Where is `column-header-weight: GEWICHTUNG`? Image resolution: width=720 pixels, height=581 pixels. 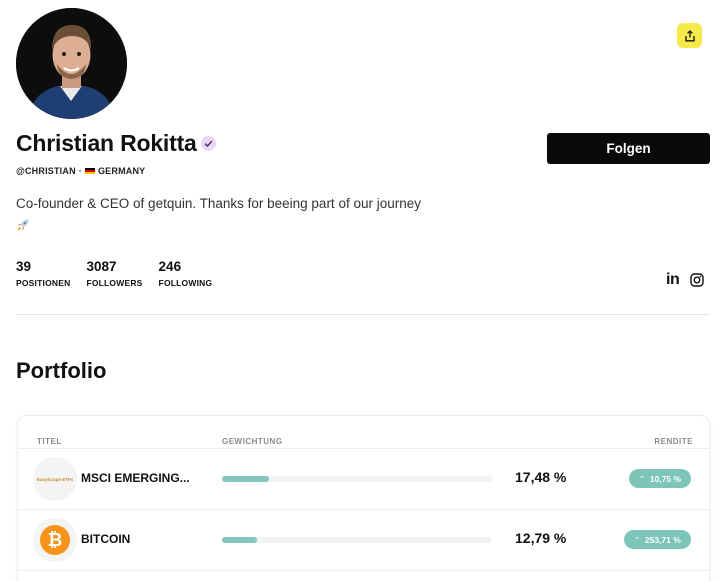
column-header-weight: GEWICHTUNG is located at coordinates (252, 441).